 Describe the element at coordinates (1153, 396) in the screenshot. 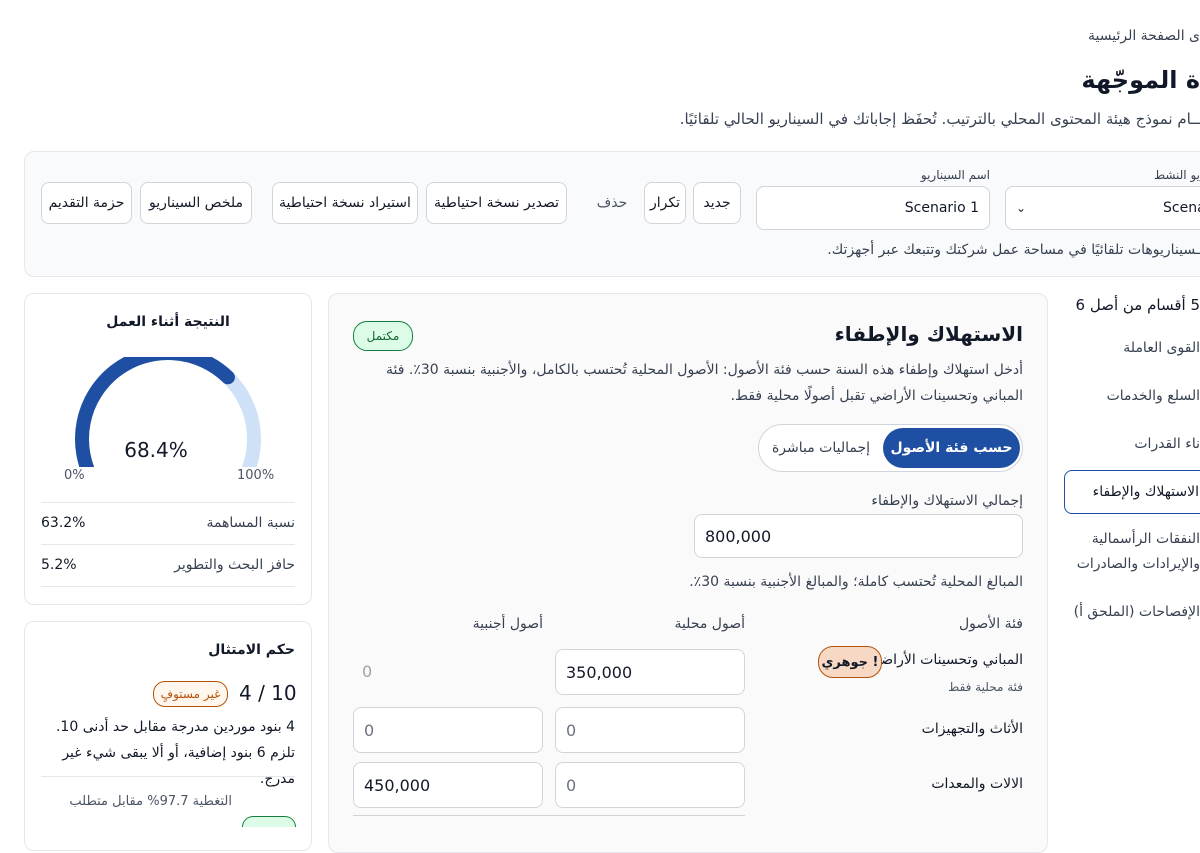

I see `sidebar-item-goods-services: السلع والخدمات` at that location.